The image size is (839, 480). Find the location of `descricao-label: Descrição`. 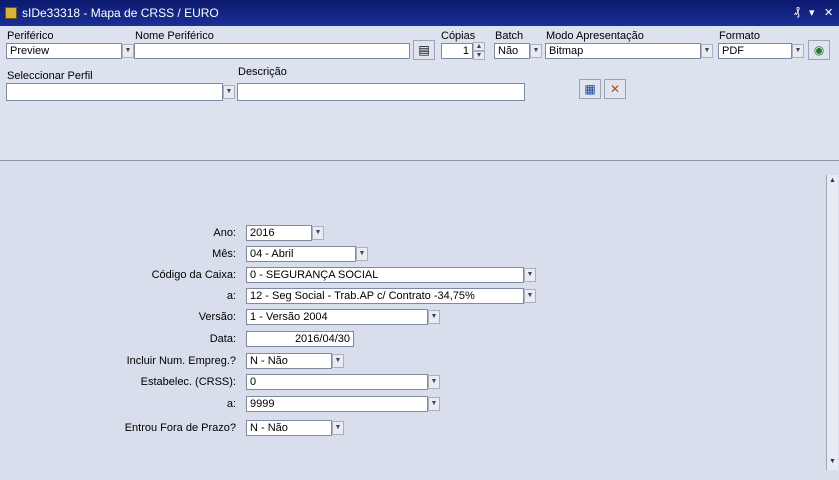

descricao-label: Descrição is located at coordinates (262, 72).